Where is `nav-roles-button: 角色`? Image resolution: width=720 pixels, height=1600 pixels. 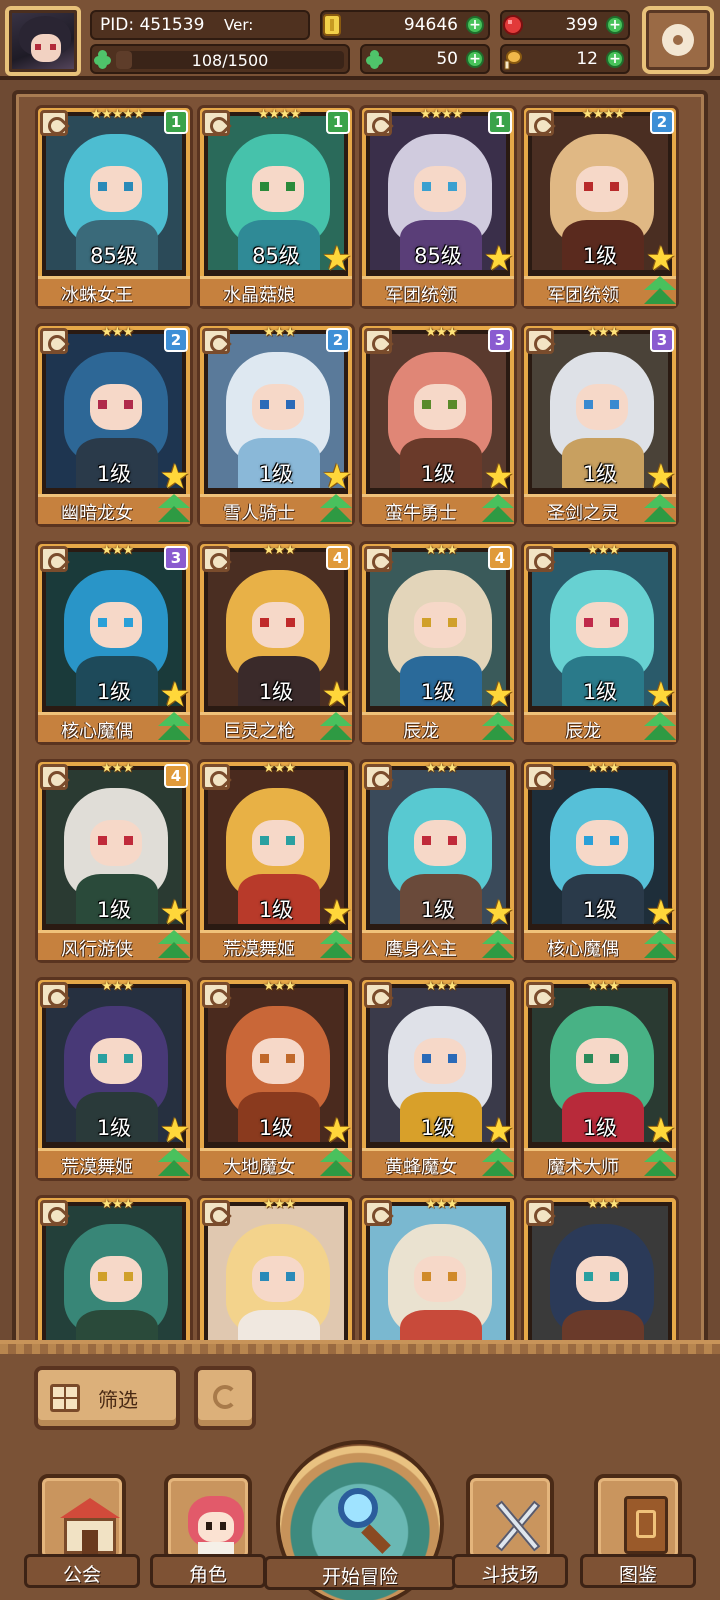
nav-roles-button: 角色 is located at coordinates (208, 1535).